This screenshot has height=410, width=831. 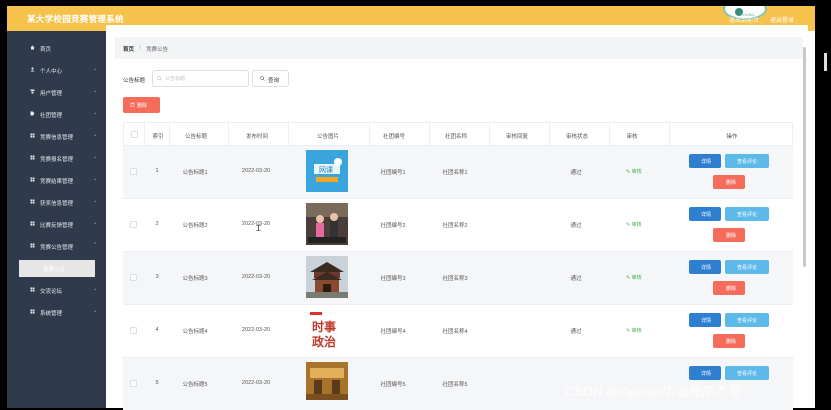 What do you see at coordinates (744, 19) in the screenshot?
I see `back-to-front-link: 退出到前台` at bounding box center [744, 19].